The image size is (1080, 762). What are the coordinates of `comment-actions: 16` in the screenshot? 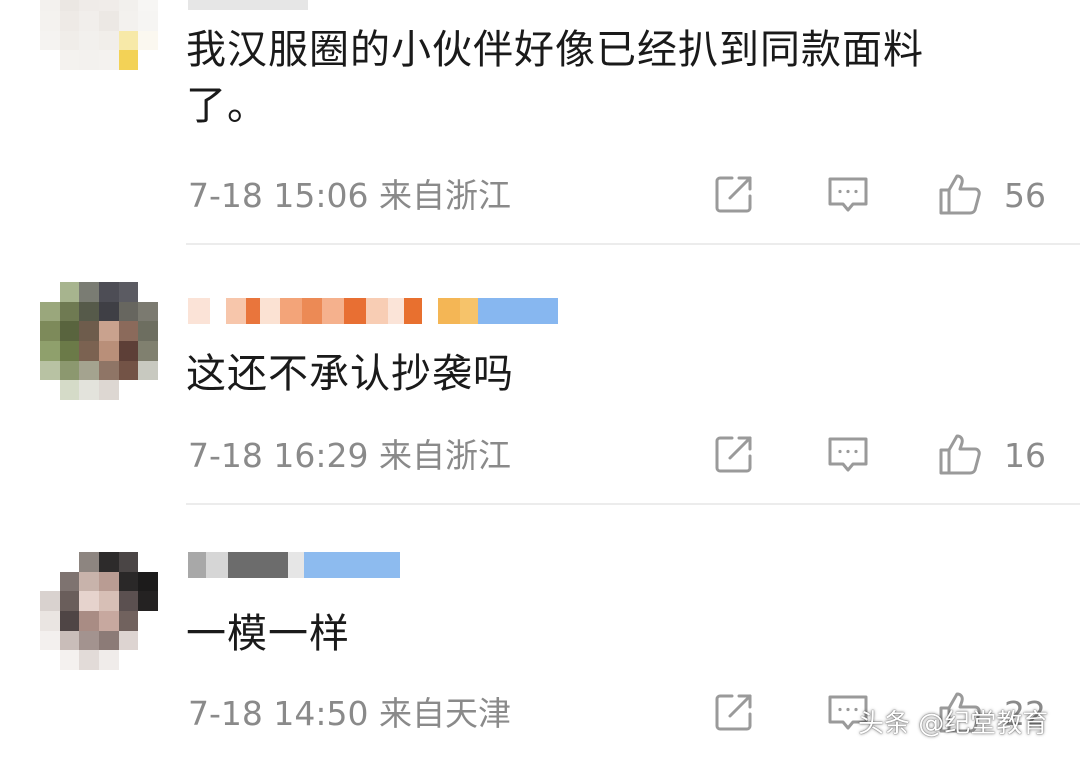 It's located at (540, 456).